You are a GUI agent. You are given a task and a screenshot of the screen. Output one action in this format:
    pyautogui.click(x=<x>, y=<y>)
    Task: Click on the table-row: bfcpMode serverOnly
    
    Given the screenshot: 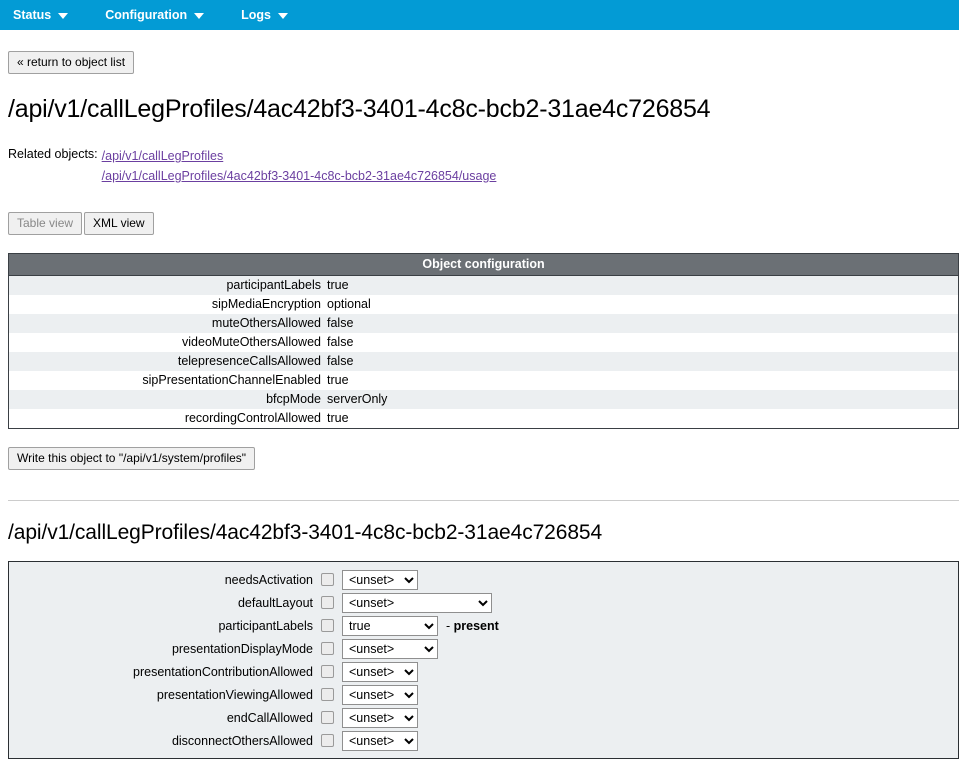 What is the action you would take?
    pyautogui.click(x=483, y=399)
    